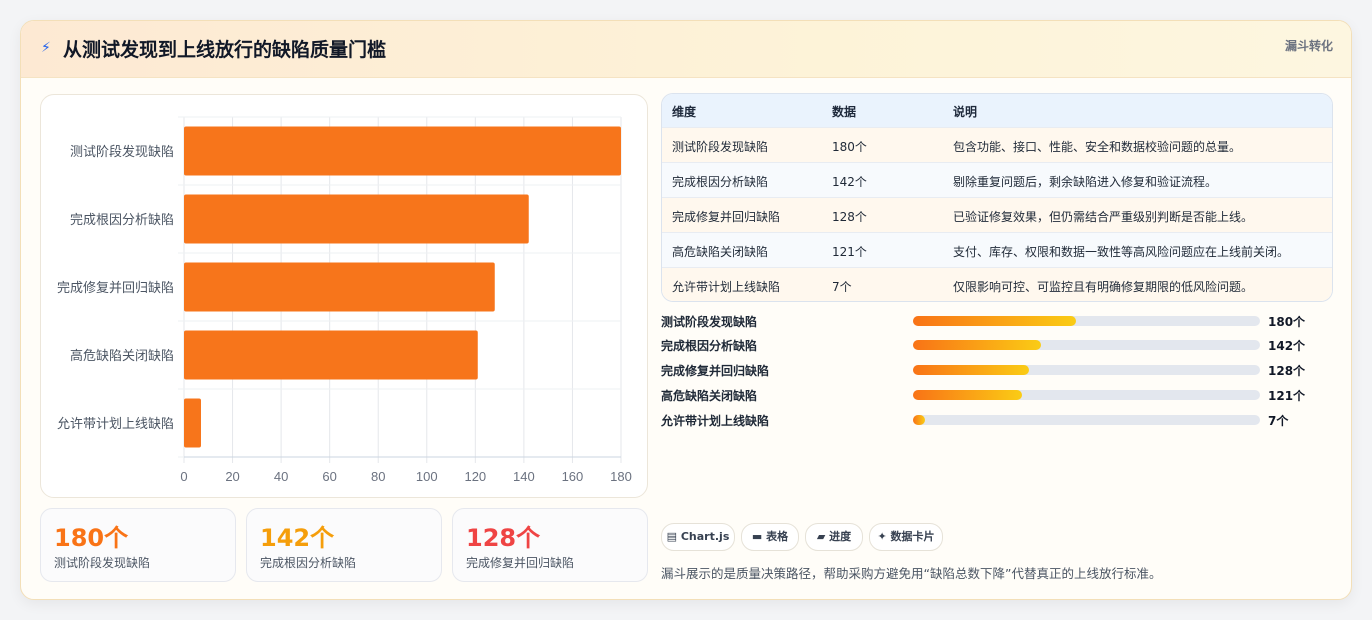 The image size is (1372, 620). What do you see at coordinates (965, 112) in the screenshot?
I see `table-header-cell: 说明` at bounding box center [965, 112].